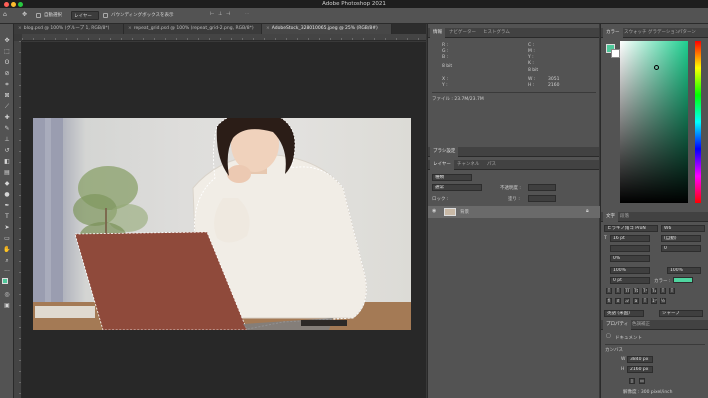 The image size is (708, 398). I want to click on fill-field, so click(542, 198).